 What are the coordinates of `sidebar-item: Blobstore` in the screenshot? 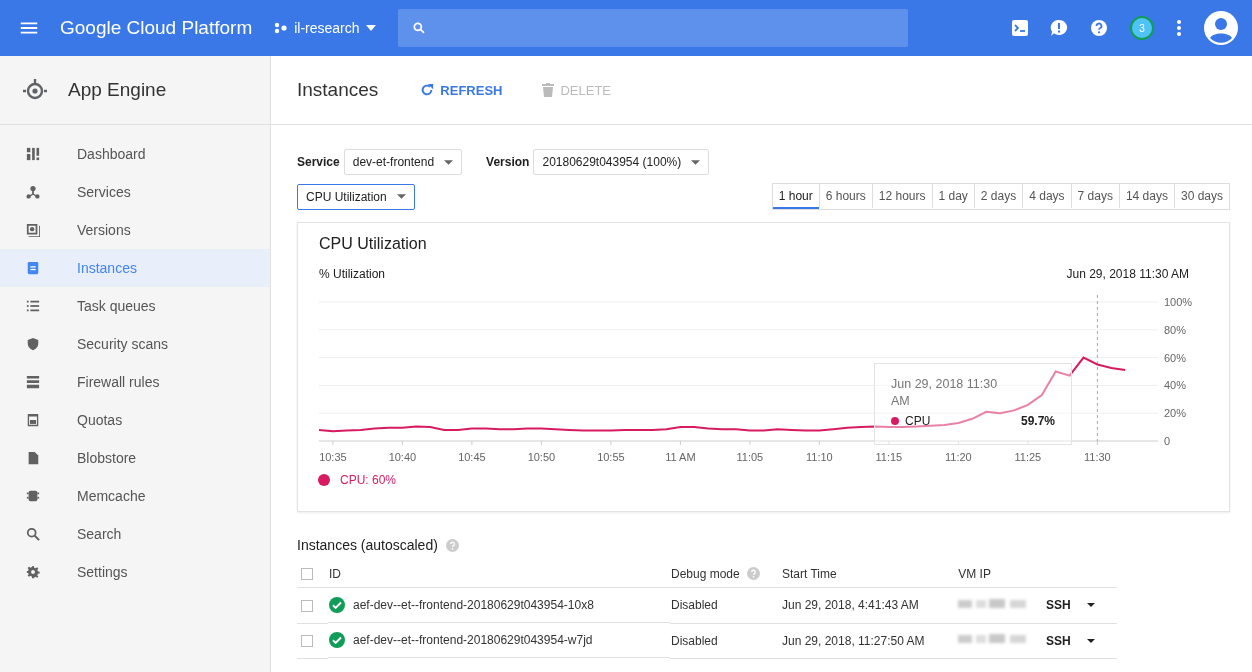 It's located at (135, 458).